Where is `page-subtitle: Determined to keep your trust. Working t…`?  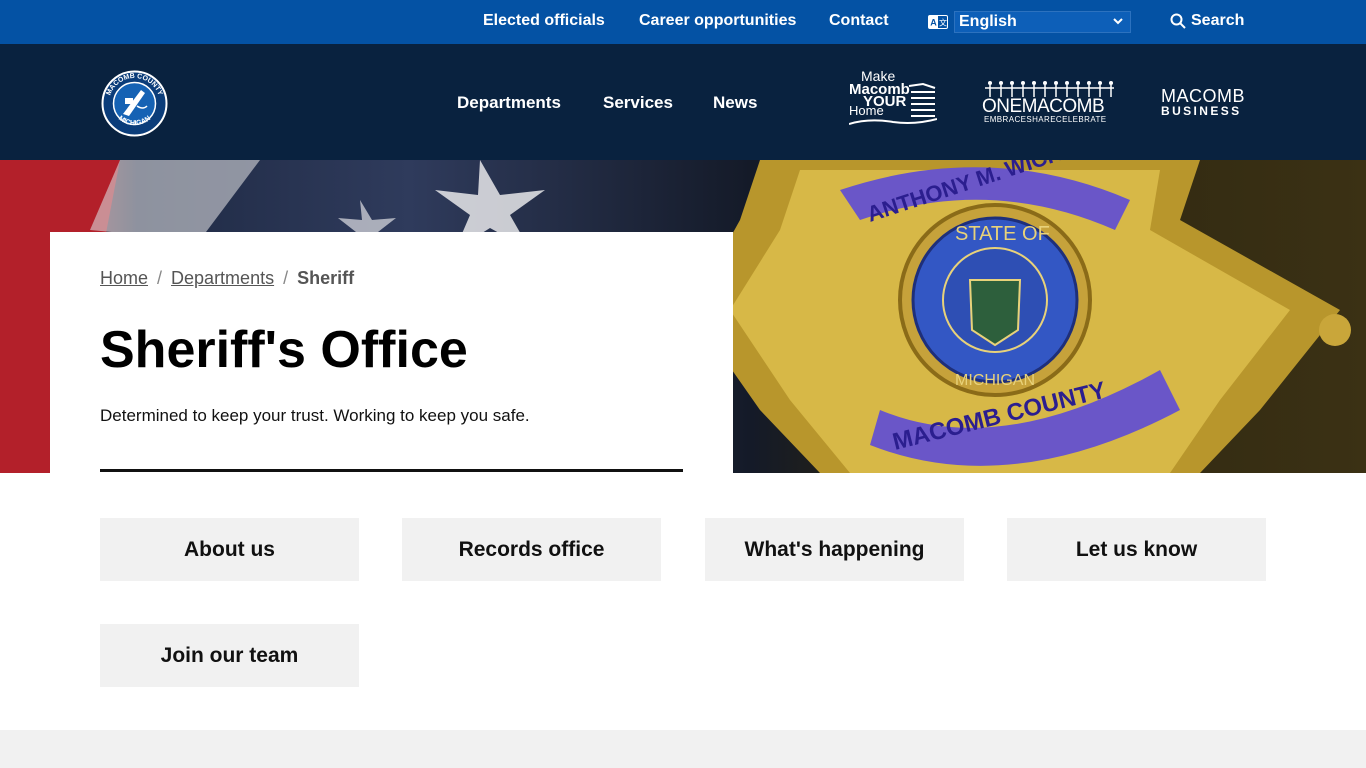 page-subtitle: Determined to keep your trust. Working t… is located at coordinates (315, 415).